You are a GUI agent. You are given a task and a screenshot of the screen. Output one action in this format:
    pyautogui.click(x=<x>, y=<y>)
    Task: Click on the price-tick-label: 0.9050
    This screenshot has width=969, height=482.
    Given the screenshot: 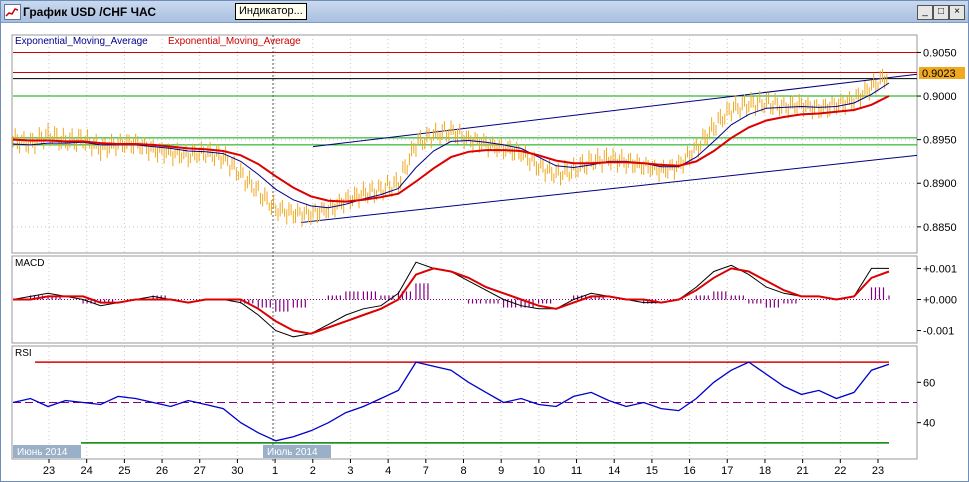 What is the action you would take?
    pyautogui.click(x=940, y=53)
    